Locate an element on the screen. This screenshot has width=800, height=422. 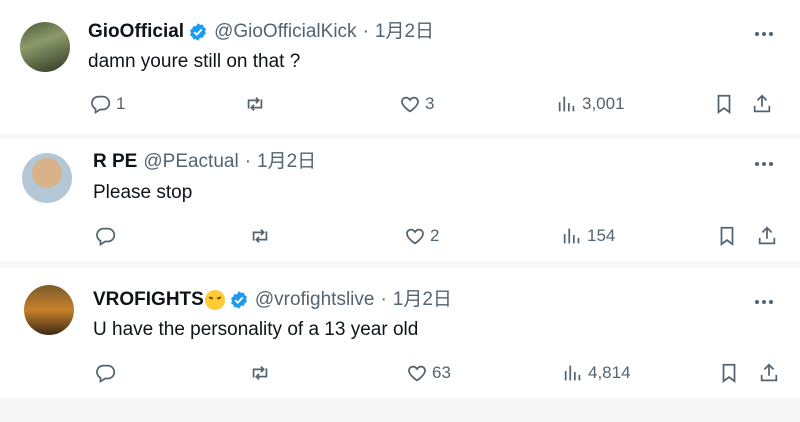
reply-button: 1 is located at coordinates (107, 104).